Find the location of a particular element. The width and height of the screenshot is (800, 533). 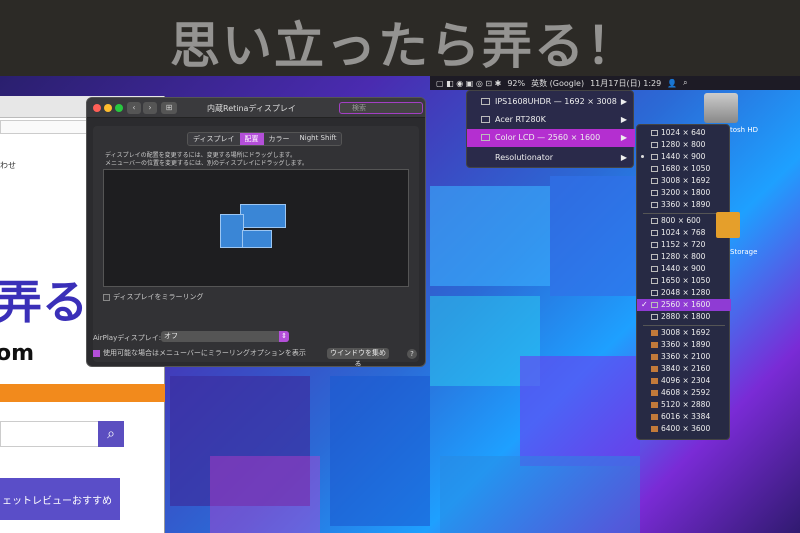

zoom-button is located at coordinates (119, 108).